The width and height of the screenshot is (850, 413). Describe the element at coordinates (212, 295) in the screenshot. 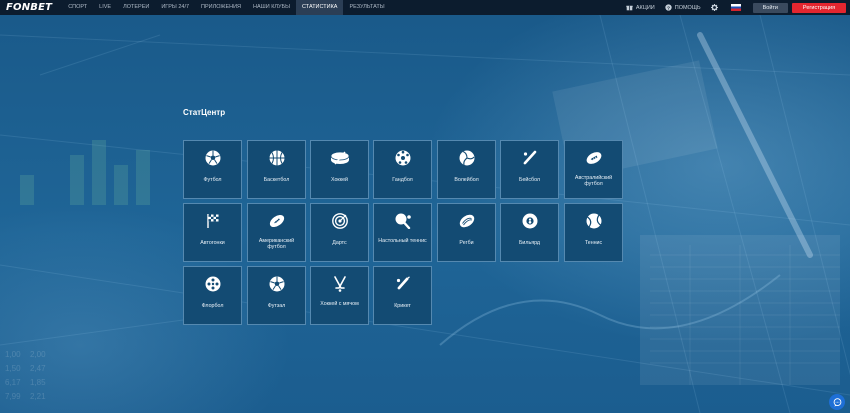

I see `sport-tile-floorball: Флорбол` at that location.